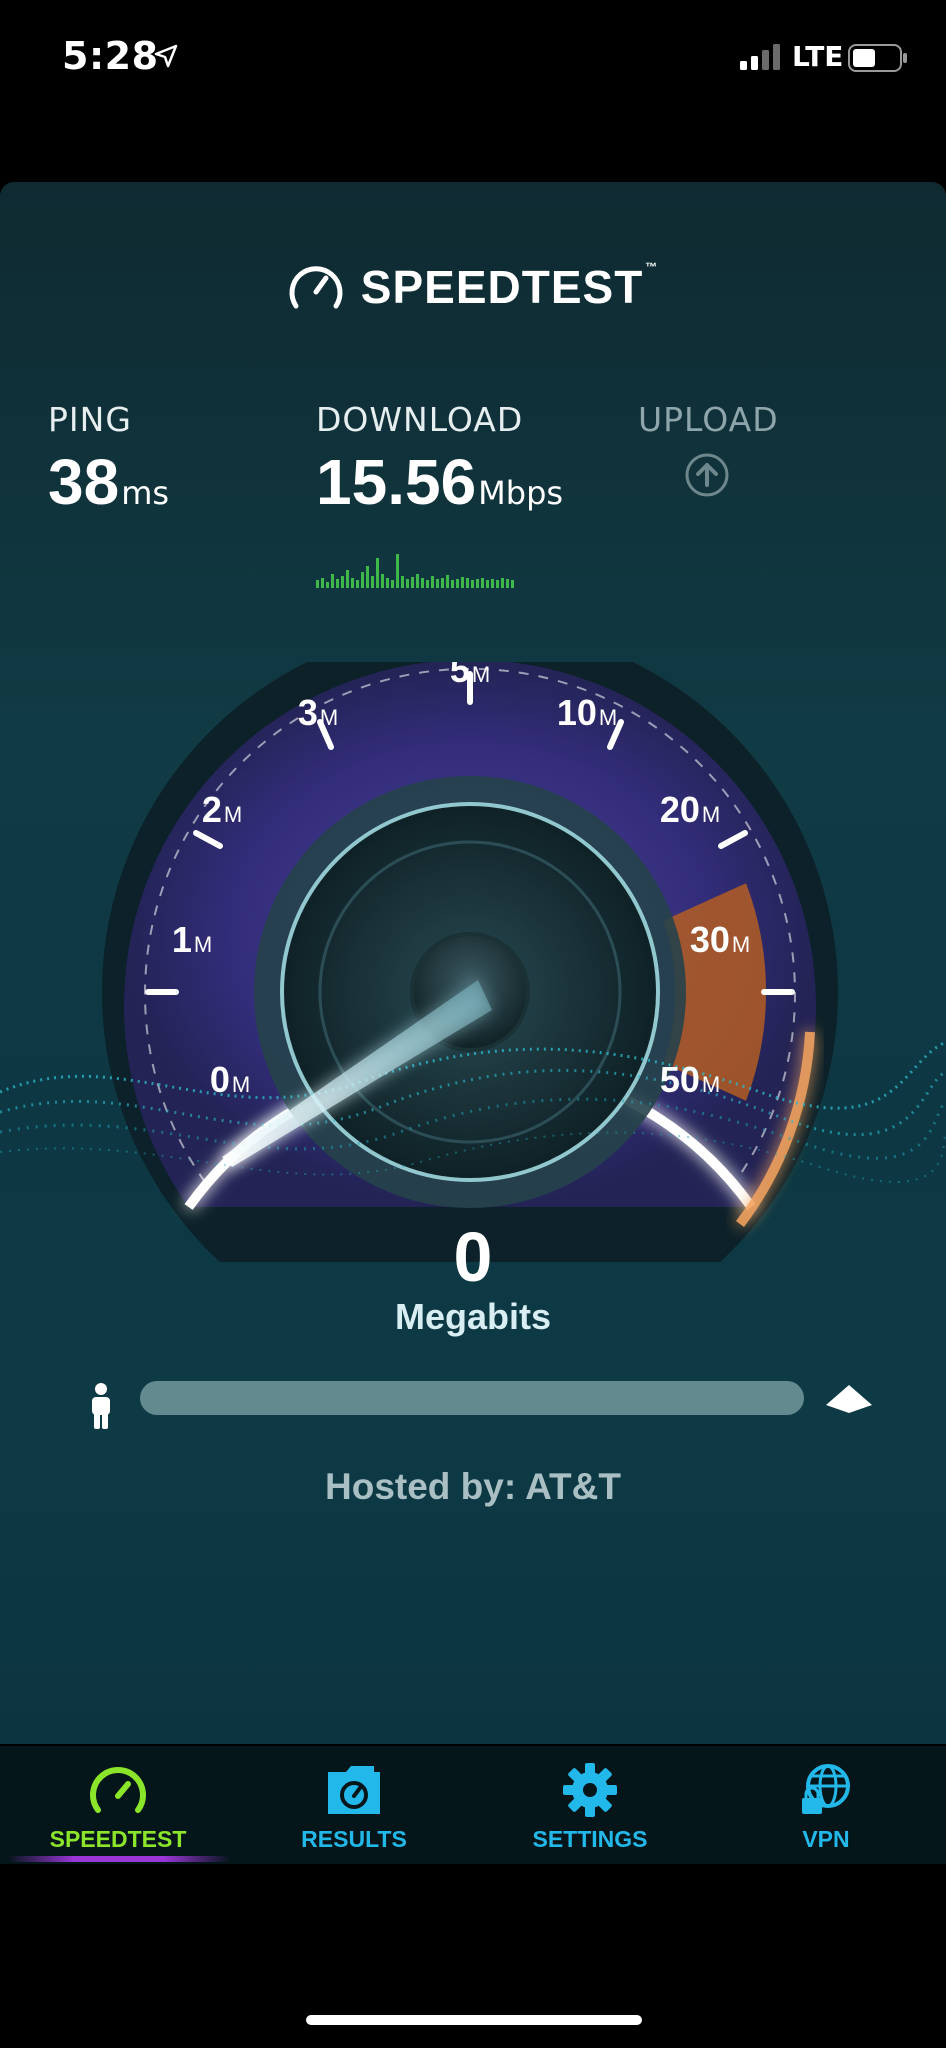 The image size is (946, 2048). I want to click on speed-readout: 0 Megabits, so click(473, 1280).